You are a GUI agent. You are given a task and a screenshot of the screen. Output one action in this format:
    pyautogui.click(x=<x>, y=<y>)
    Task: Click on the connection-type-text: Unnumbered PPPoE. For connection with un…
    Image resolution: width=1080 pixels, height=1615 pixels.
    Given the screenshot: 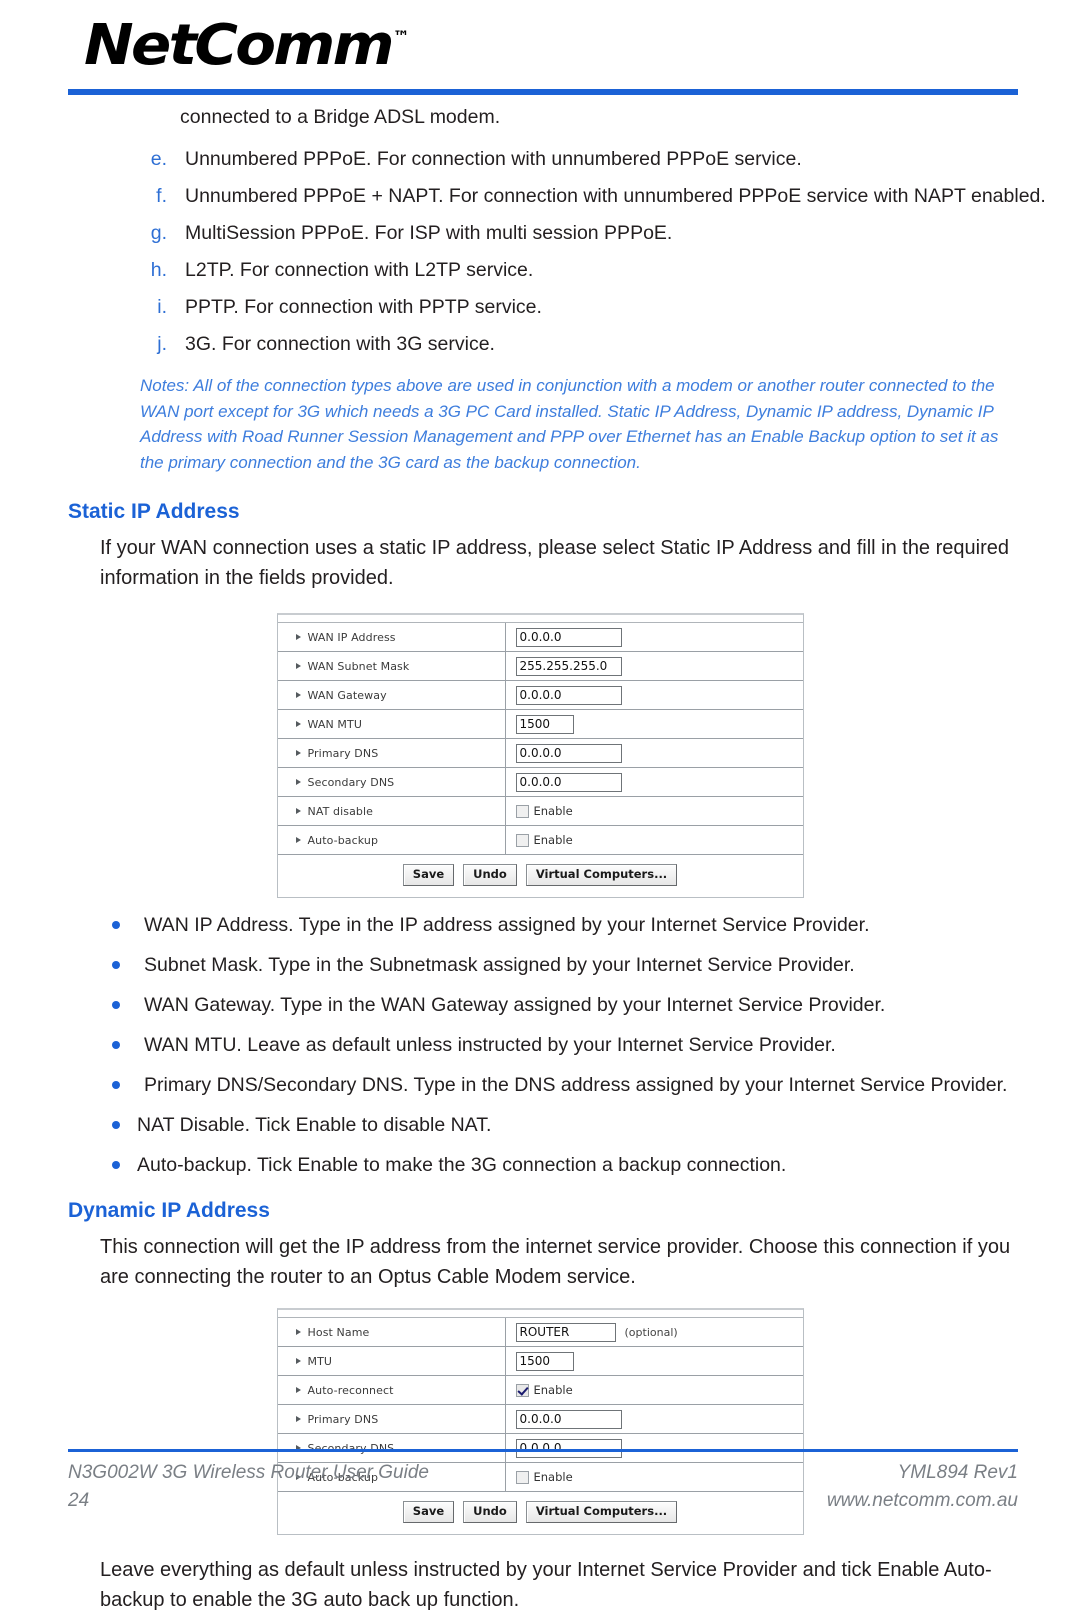 What is the action you would take?
    pyautogui.click(x=493, y=159)
    